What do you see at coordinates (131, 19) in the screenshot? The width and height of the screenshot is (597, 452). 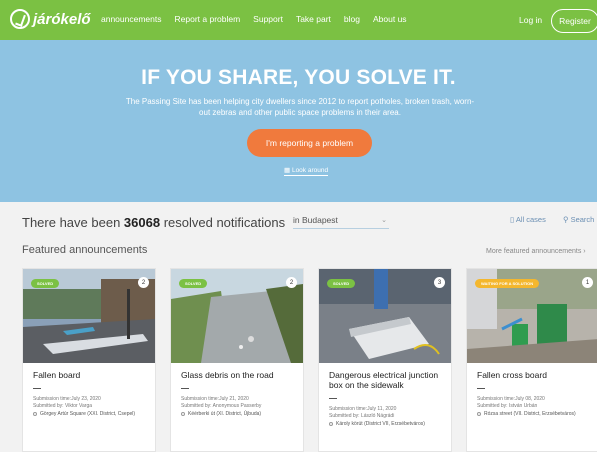 I see `nav-link-announcements: announcements` at bounding box center [131, 19].